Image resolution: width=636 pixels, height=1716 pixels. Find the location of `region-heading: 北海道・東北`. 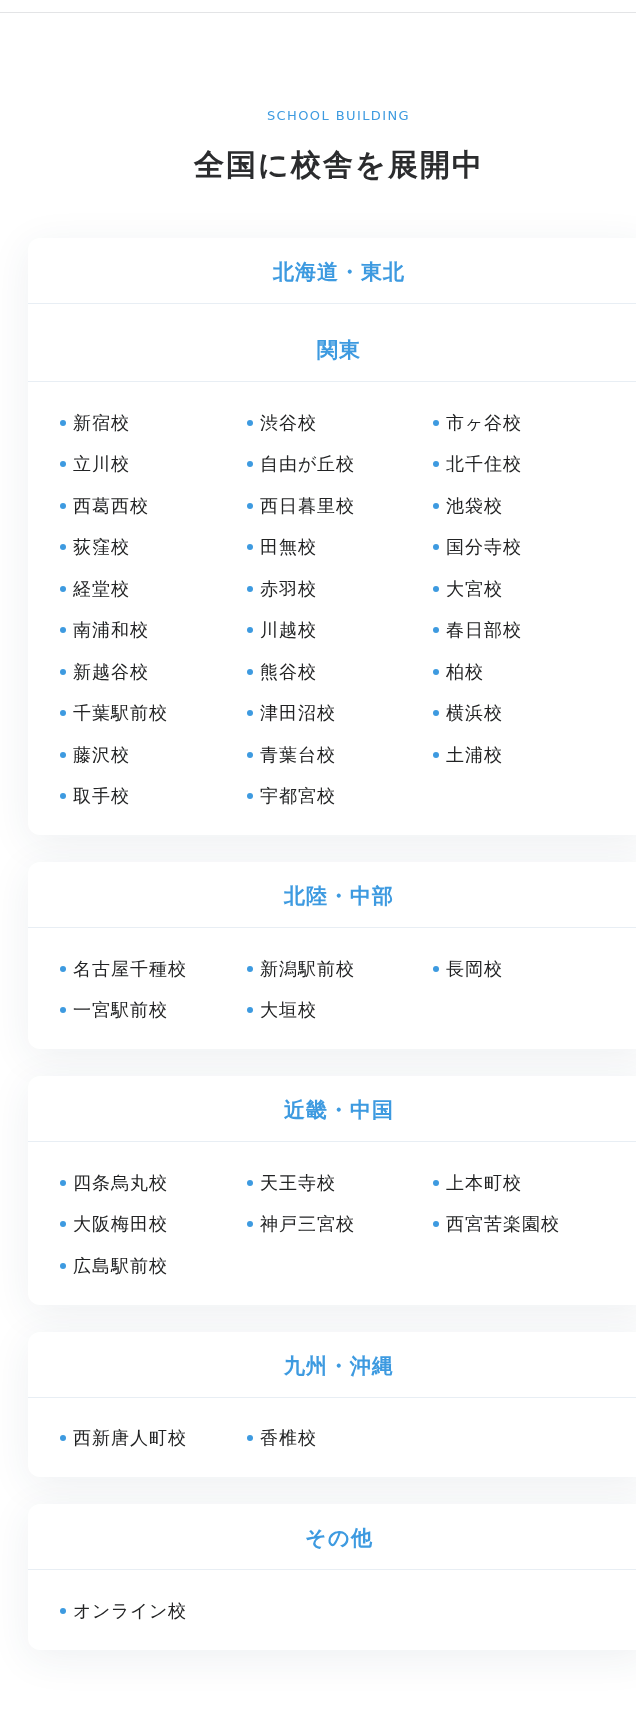

region-heading: 北海道・東北 is located at coordinates (338, 272).